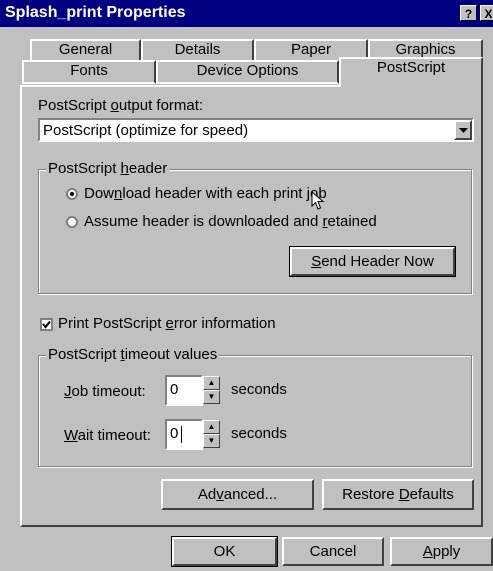 The width and height of the screenshot is (493, 571). What do you see at coordinates (311, 49) in the screenshot?
I see `tab-paper-label: Paper` at bounding box center [311, 49].